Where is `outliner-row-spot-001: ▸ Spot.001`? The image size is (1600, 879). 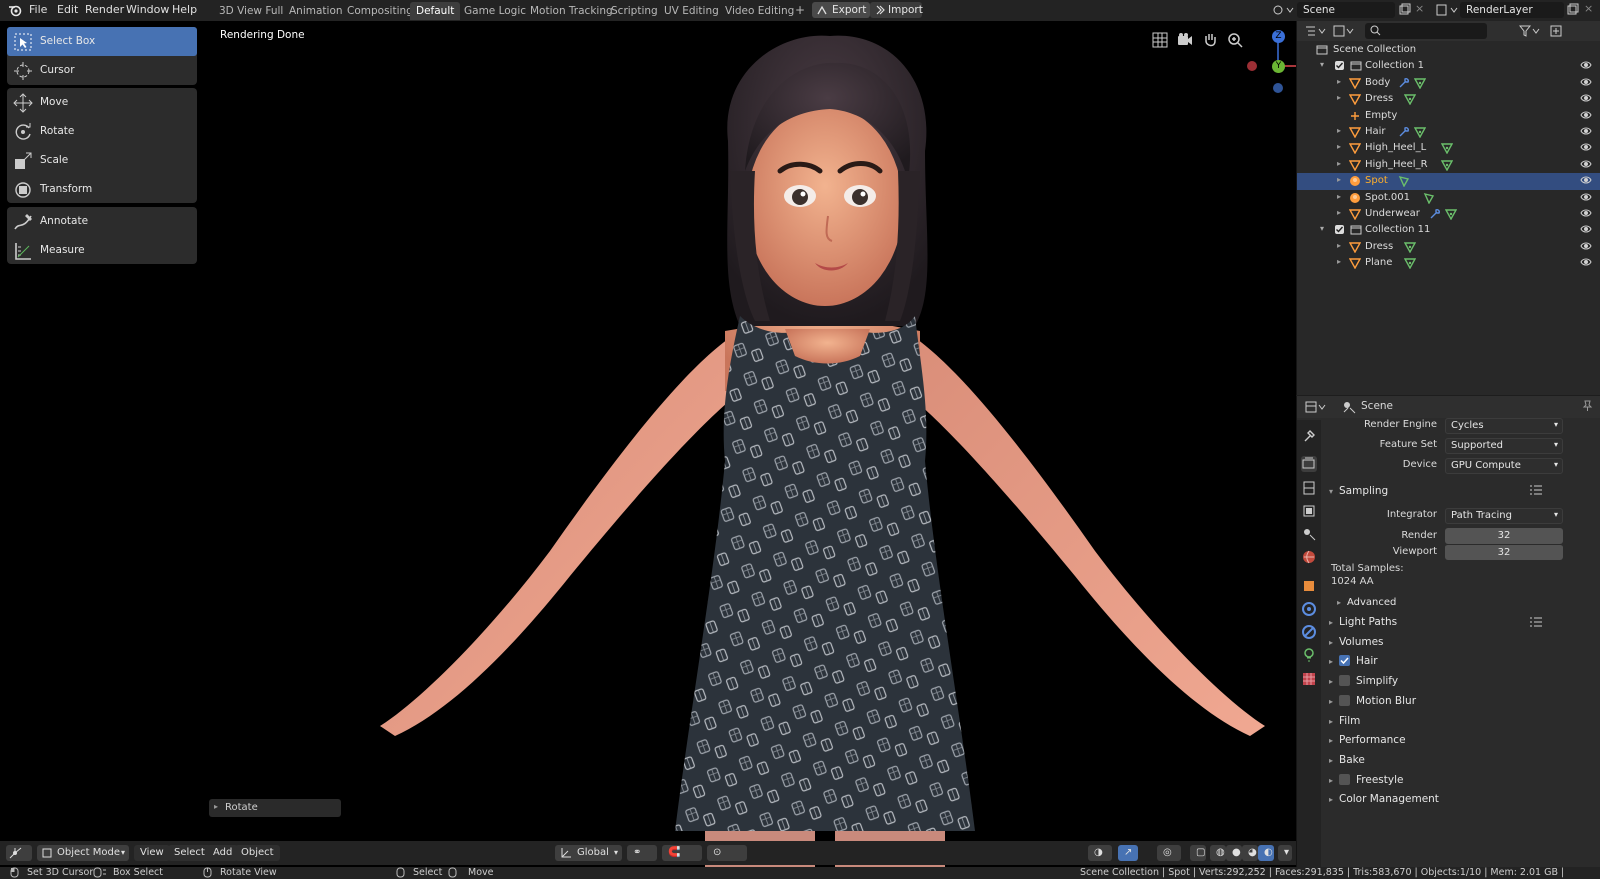
outliner-row-spot-001: ▸ Spot.001 is located at coordinates (1448, 198).